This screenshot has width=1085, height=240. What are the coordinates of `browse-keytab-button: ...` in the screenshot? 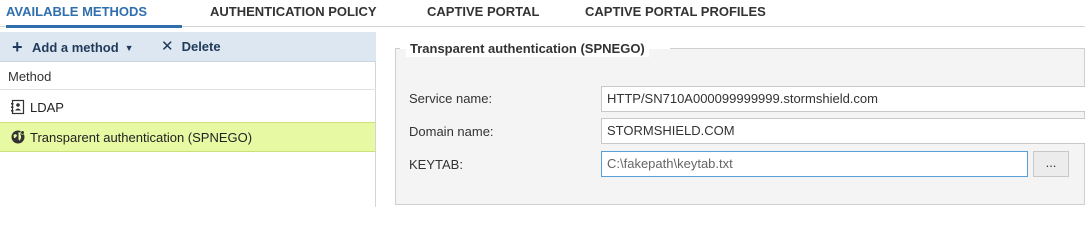 It's located at (1051, 164).